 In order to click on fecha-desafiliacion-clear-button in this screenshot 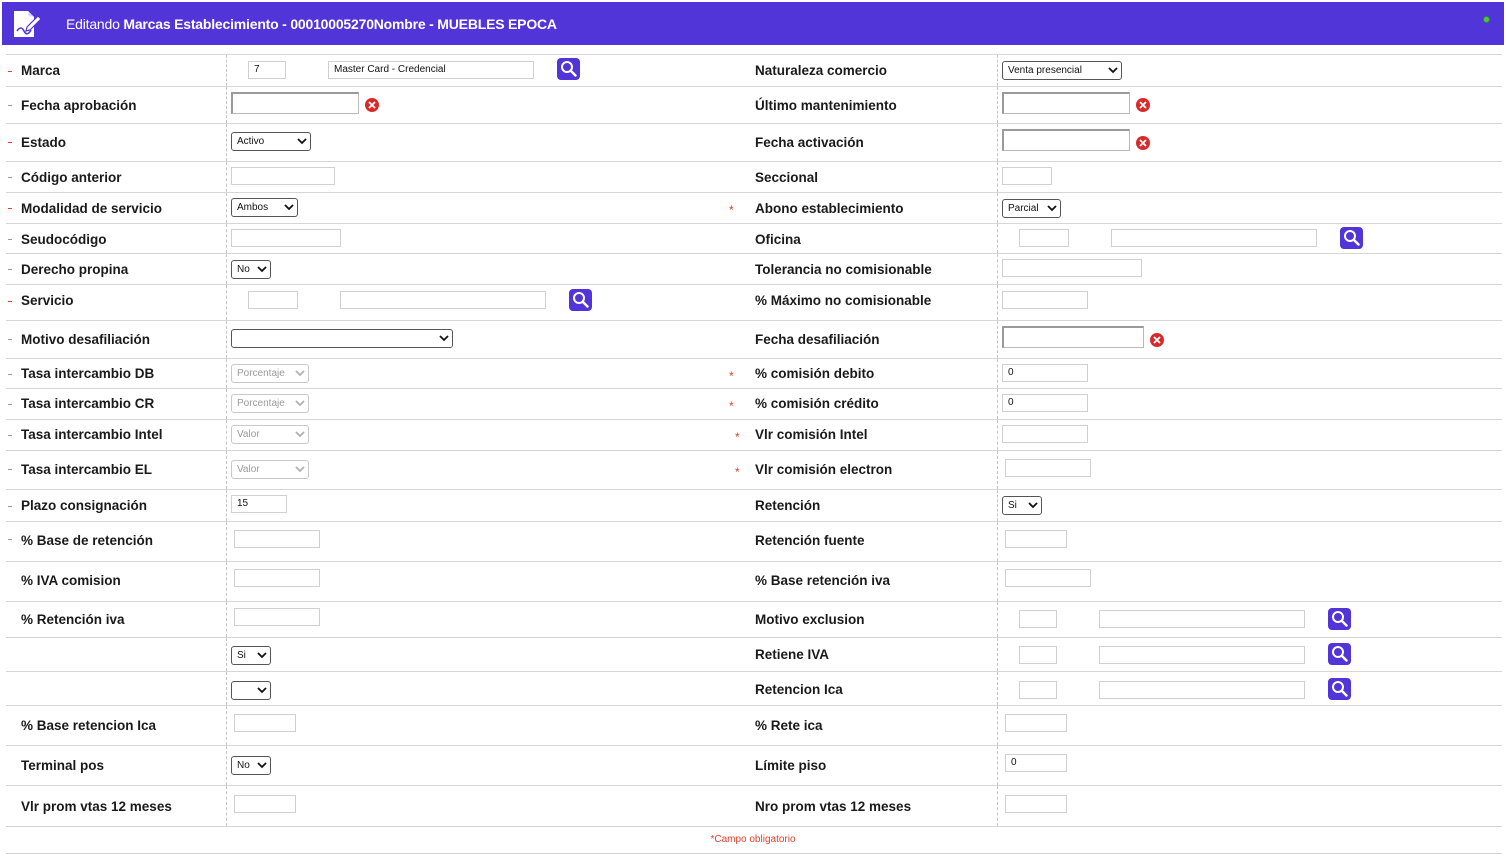, I will do `click(1157, 340)`.